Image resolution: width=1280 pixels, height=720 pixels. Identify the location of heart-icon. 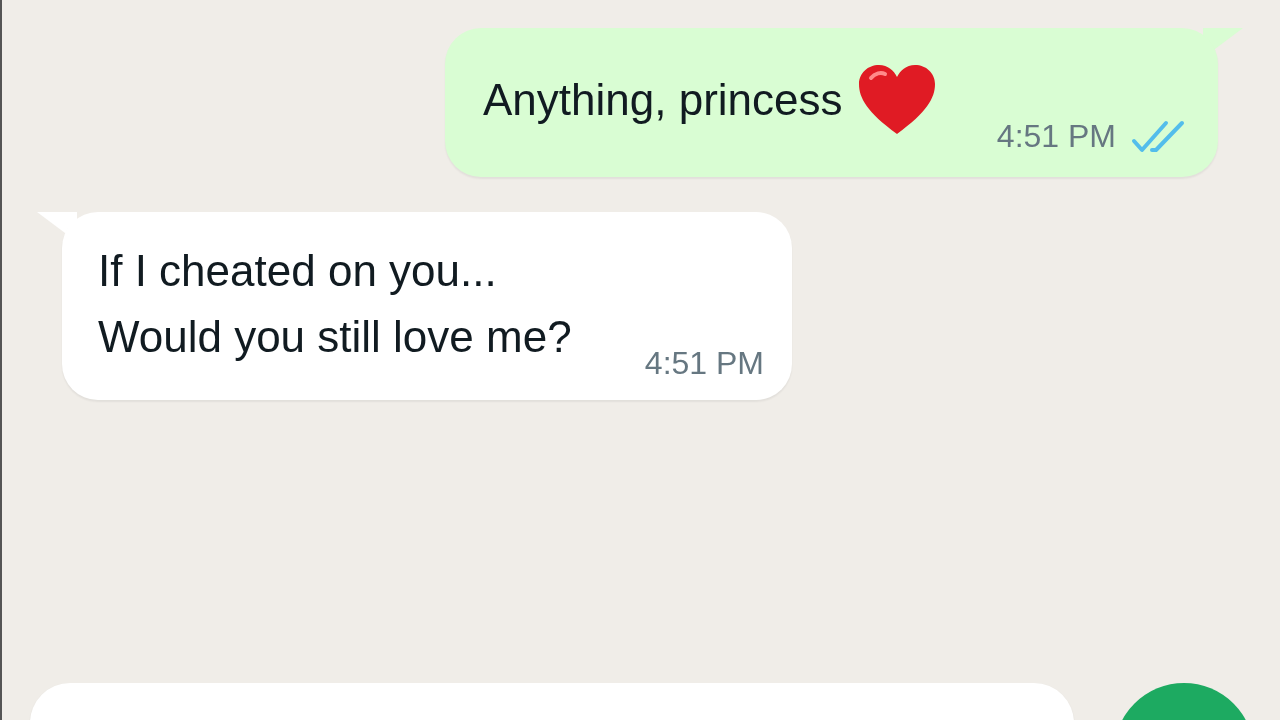
(896, 100).